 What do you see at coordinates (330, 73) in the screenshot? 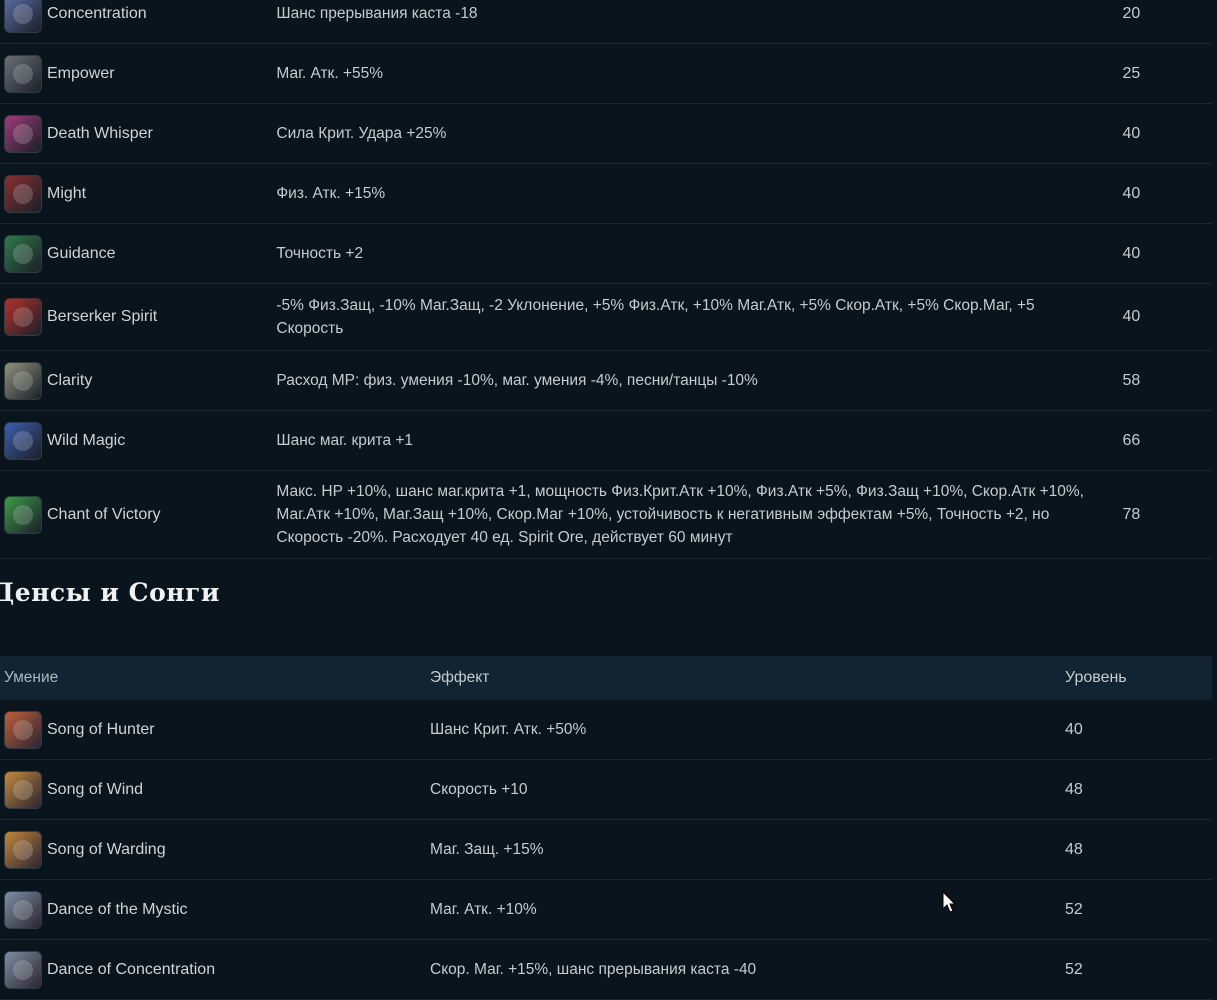
I see `effect-cell: Маг. Атк. +55%` at bounding box center [330, 73].